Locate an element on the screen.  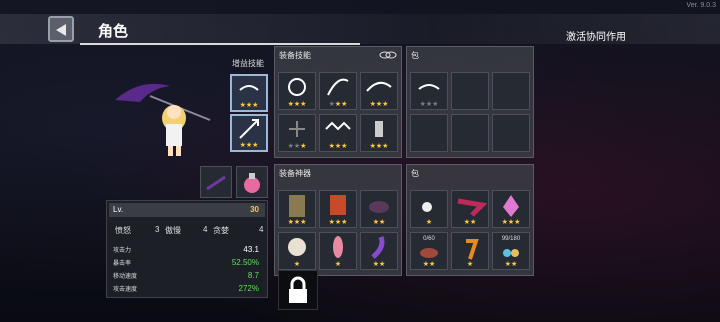
version-label: Ver. 9.0.3 is located at coordinates (701, 5).